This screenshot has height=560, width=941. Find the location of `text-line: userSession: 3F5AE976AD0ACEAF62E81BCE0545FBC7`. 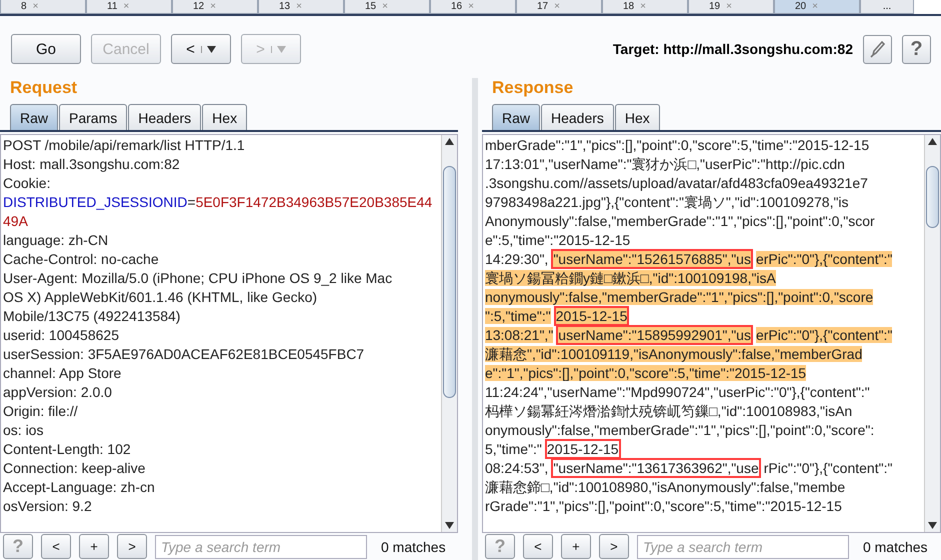

text-line: userSession: 3F5AE976AD0ACEAF62E81BCE0545FBC7 is located at coordinates (183, 354).